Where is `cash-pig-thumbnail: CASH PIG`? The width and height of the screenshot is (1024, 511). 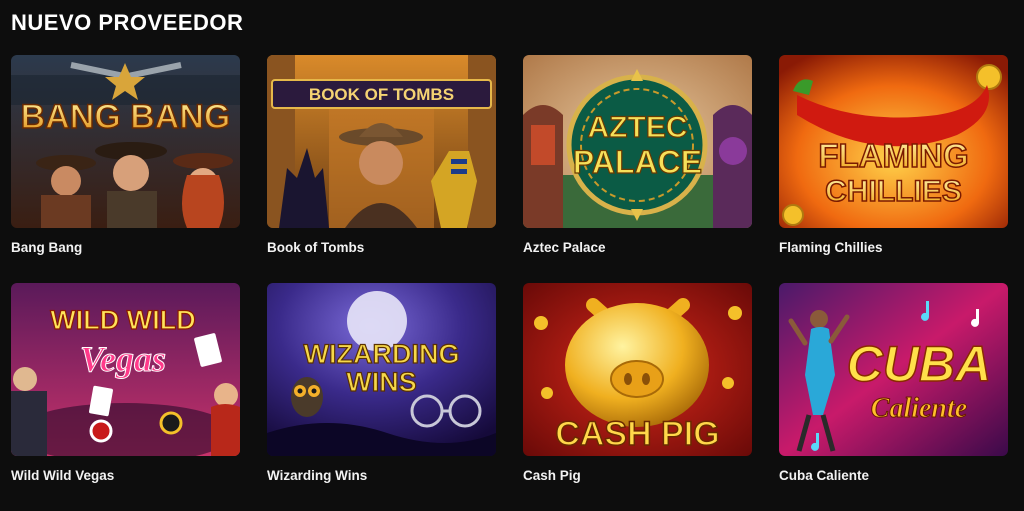 cash-pig-thumbnail: CASH PIG is located at coordinates (637, 369).